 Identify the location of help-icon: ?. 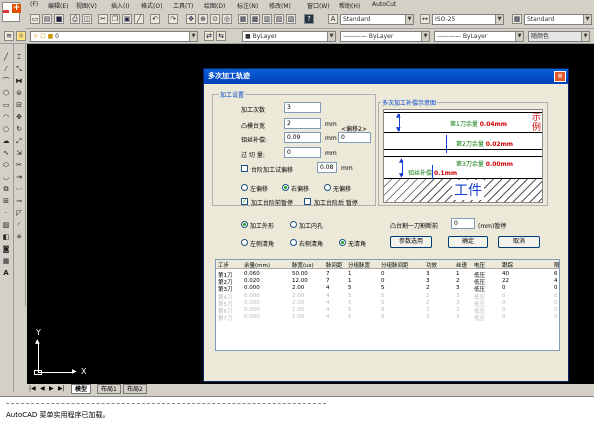
(309, 19).